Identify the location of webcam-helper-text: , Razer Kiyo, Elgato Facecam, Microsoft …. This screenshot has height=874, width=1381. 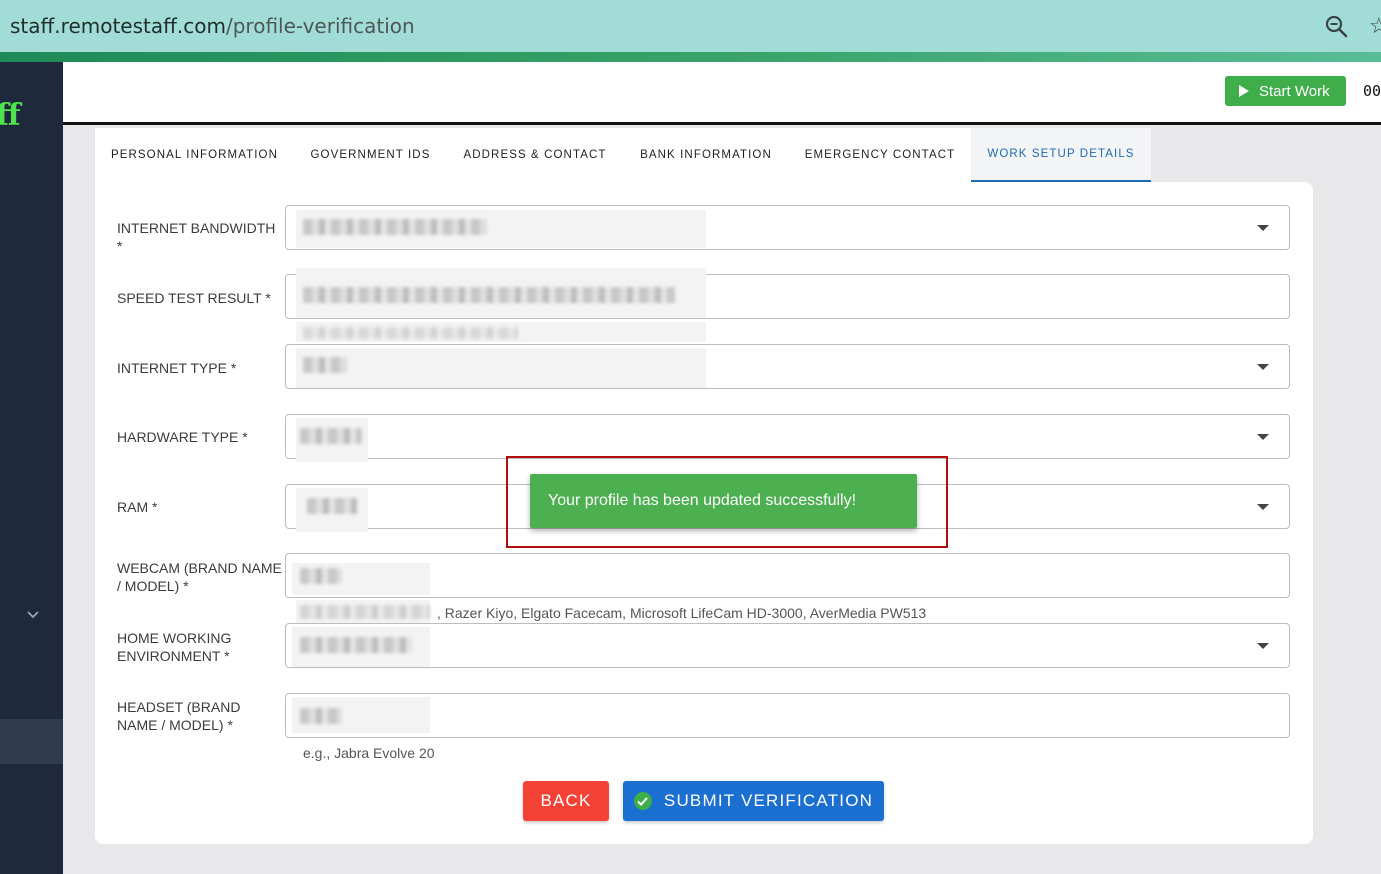
(682, 613).